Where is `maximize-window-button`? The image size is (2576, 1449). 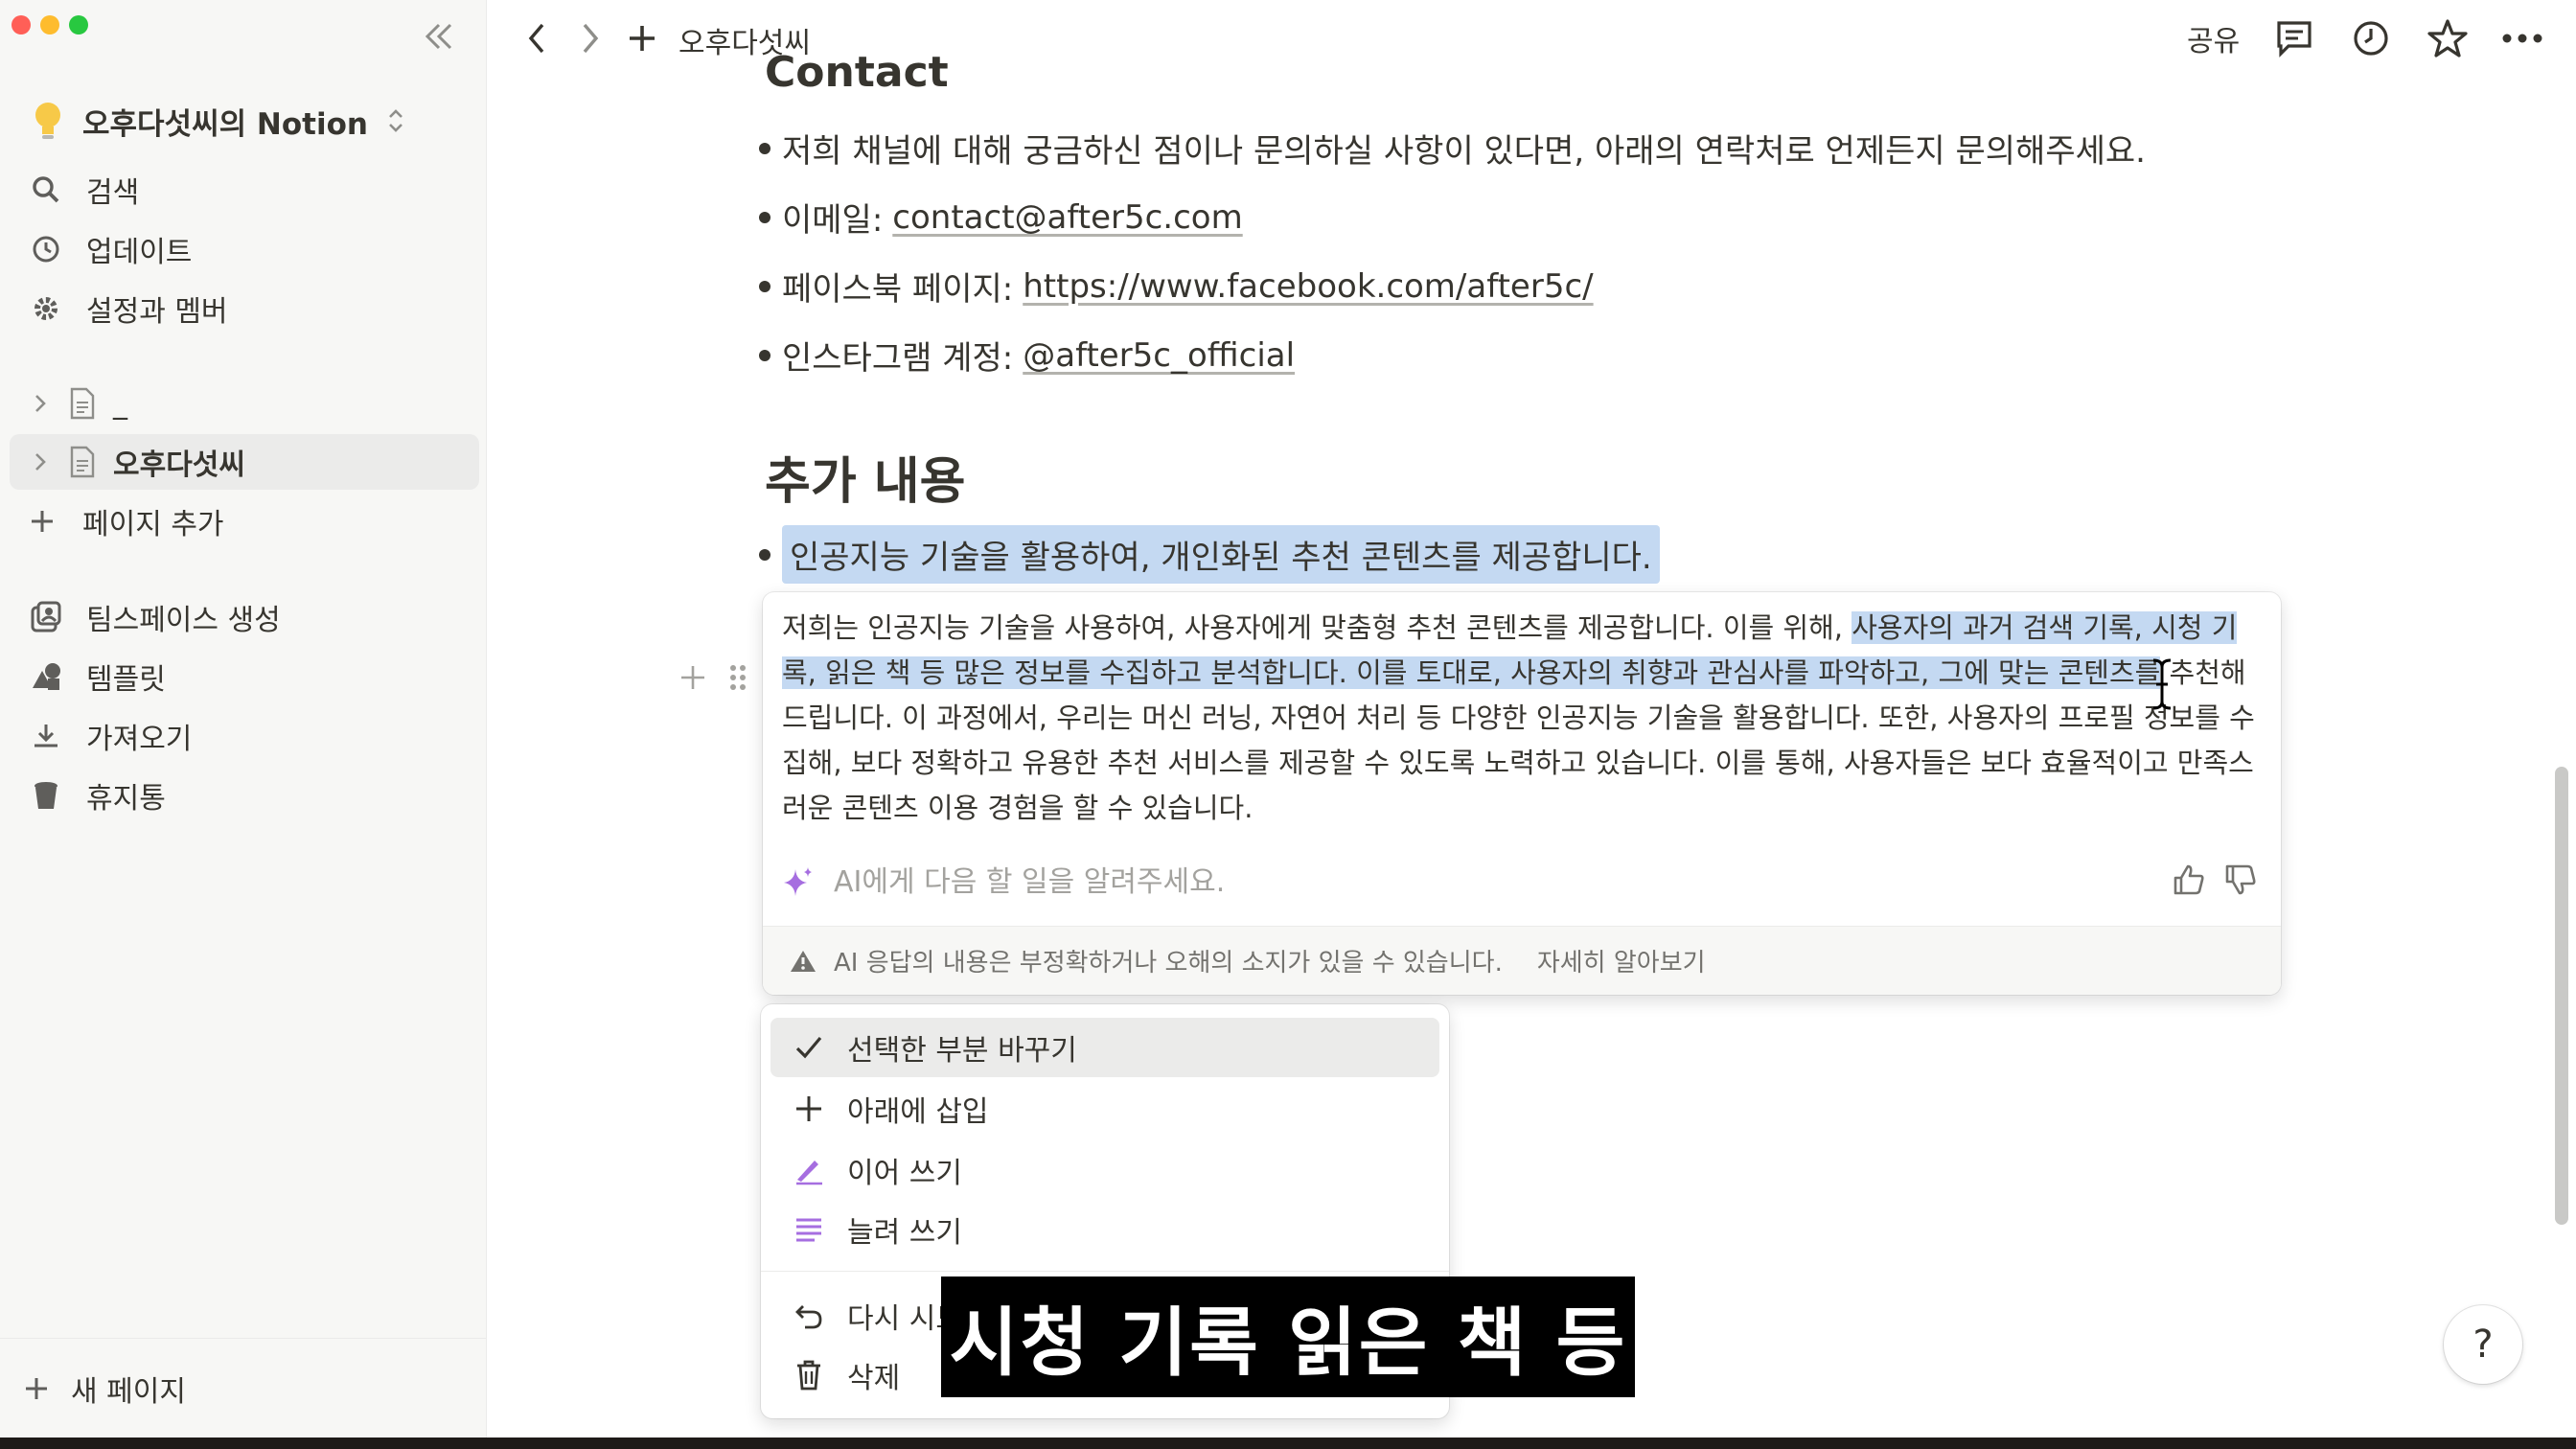 maximize-window-button is located at coordinates (78, 24).